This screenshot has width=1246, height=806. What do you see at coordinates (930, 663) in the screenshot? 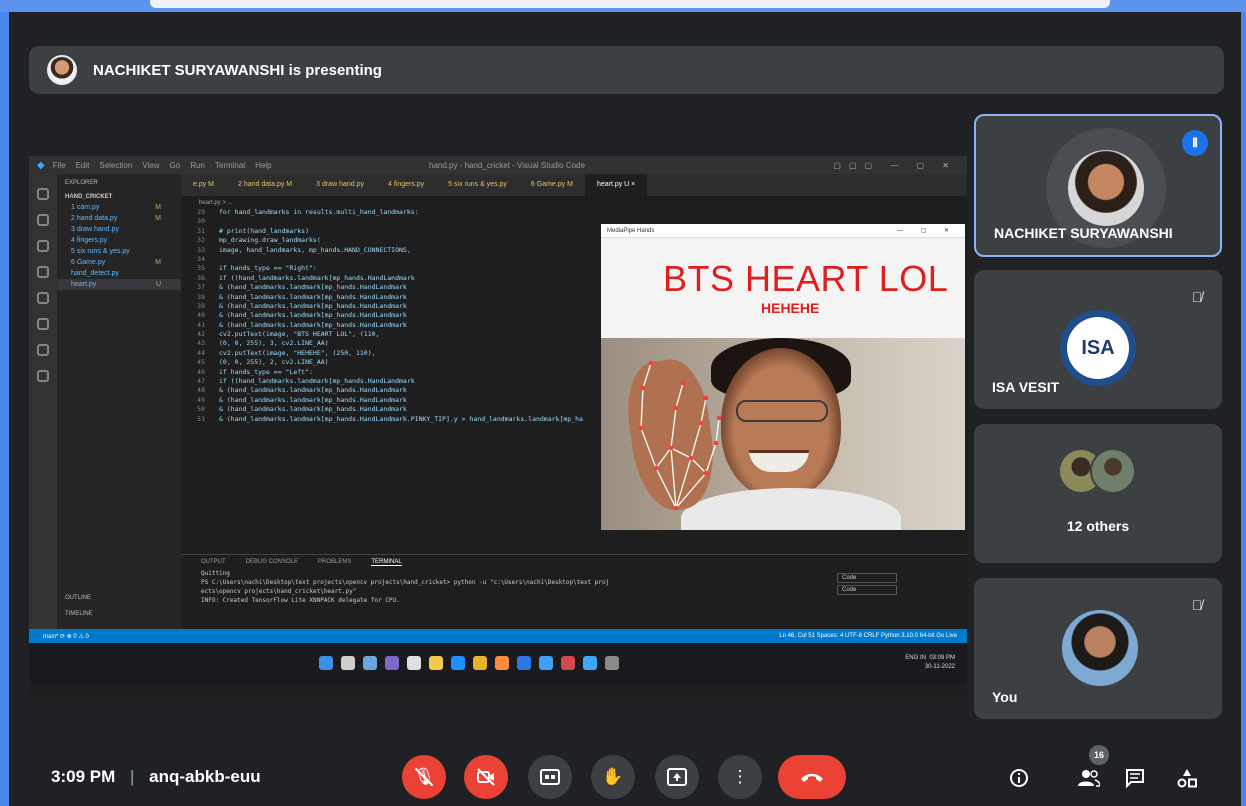
I see `system-tray: ENG IN 03:09 PM 30-11-2022` at bounding box center [930, 663].